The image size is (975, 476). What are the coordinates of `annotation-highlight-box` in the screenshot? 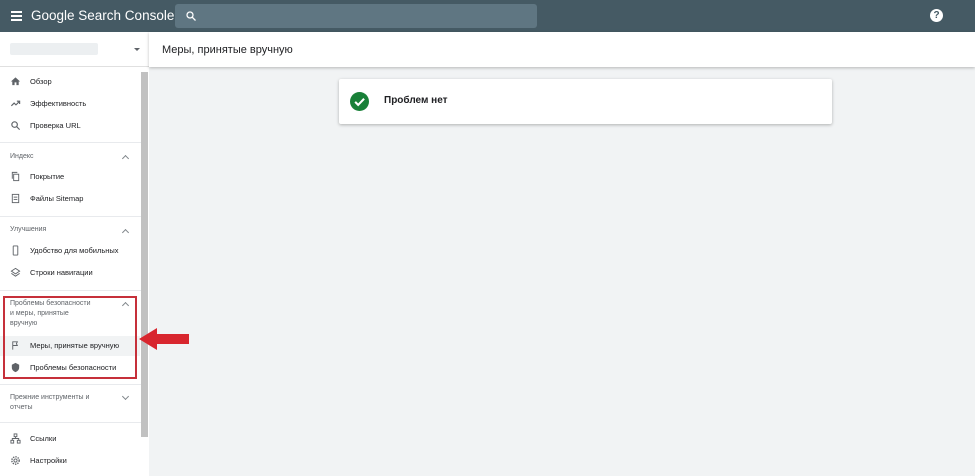 It's located at (70, 337).